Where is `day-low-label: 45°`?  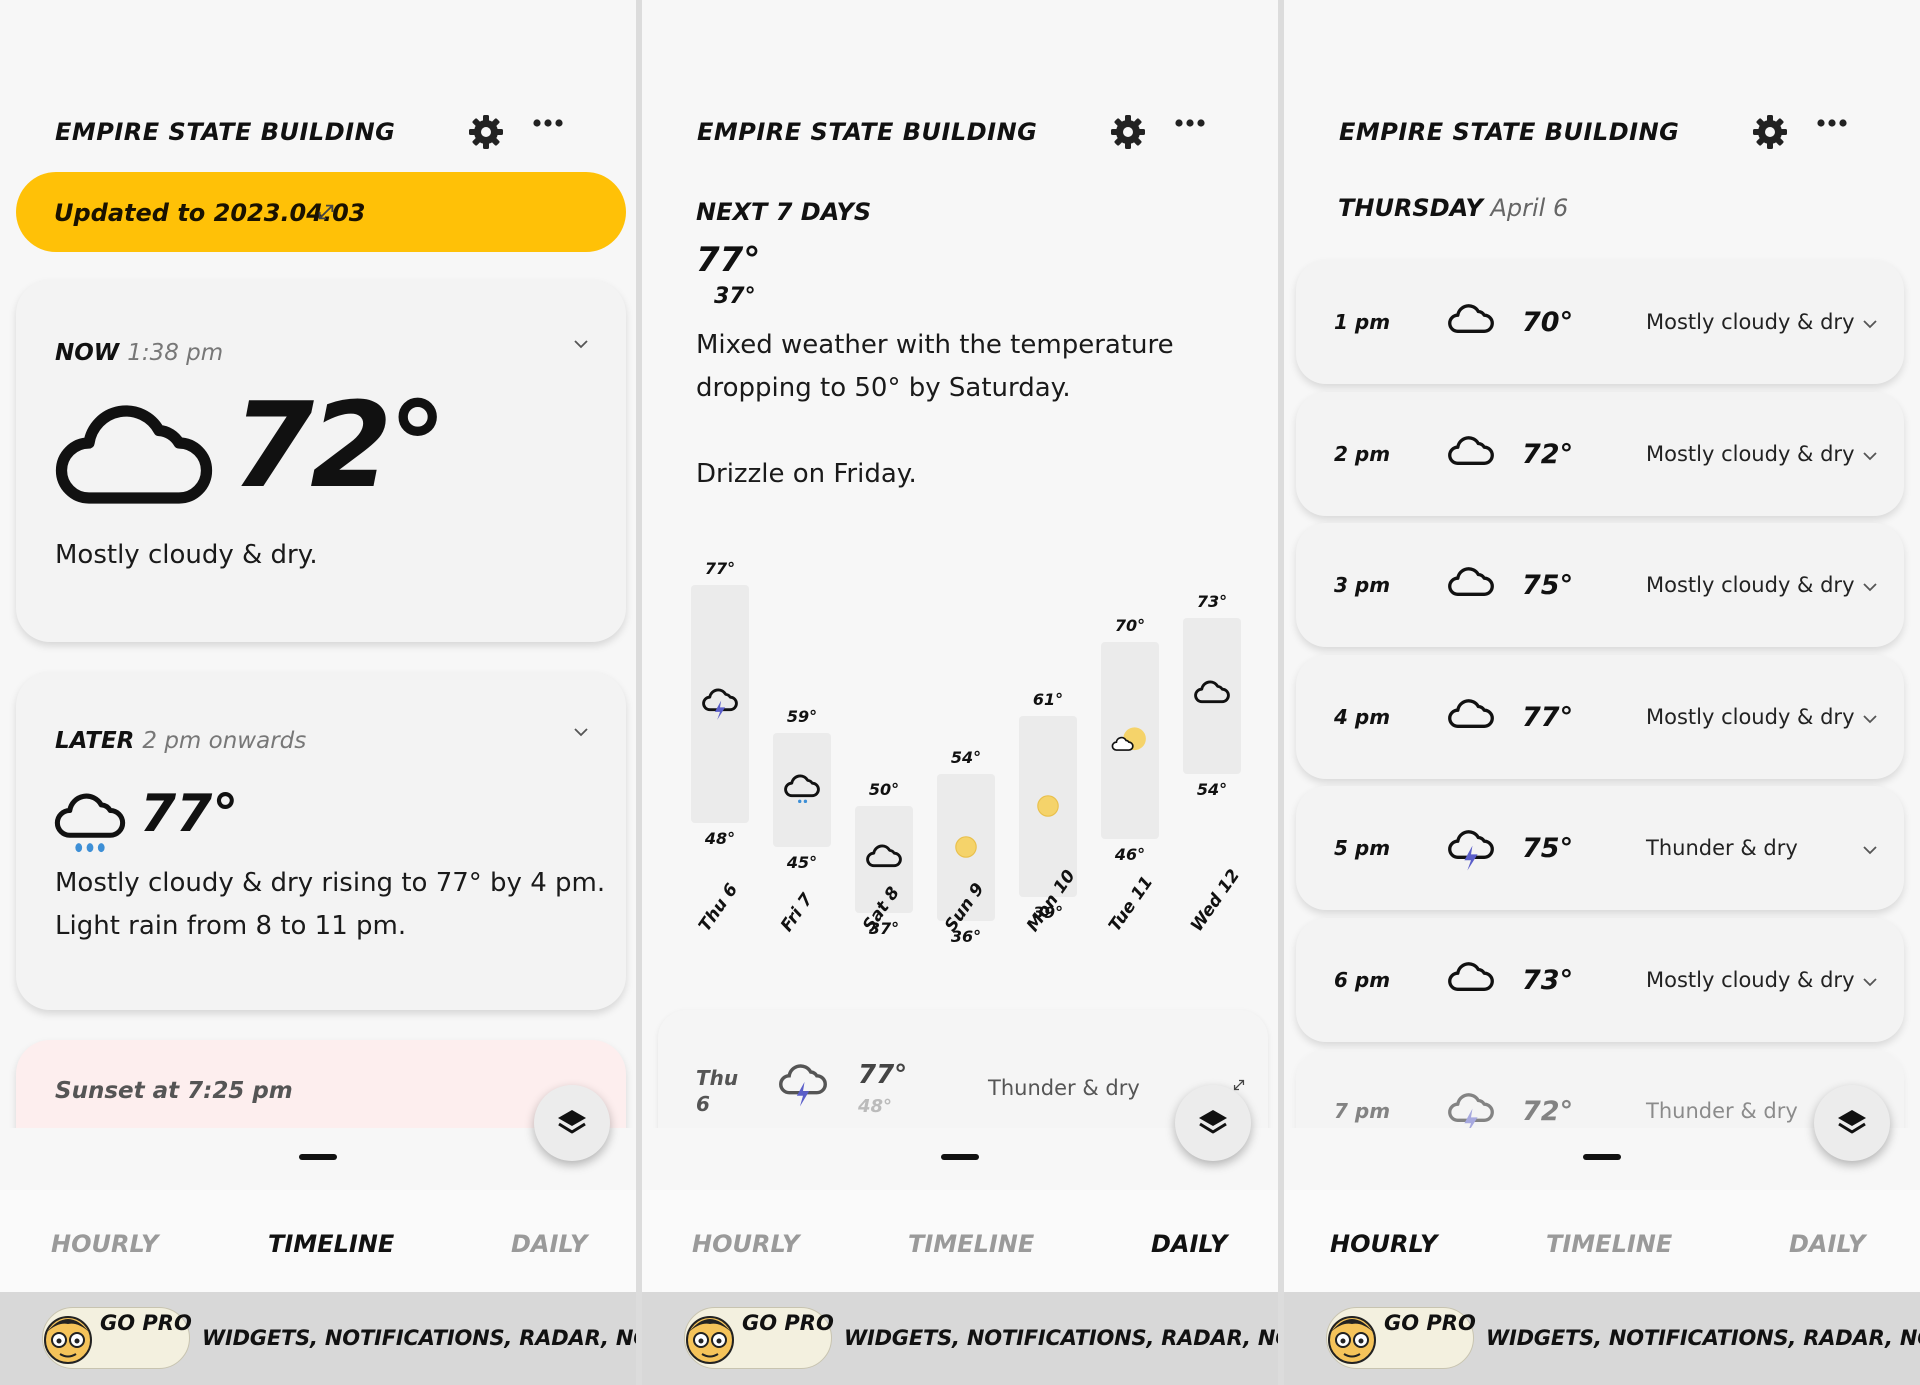
day-low-label: 45° is located at coordinates (802, 863).